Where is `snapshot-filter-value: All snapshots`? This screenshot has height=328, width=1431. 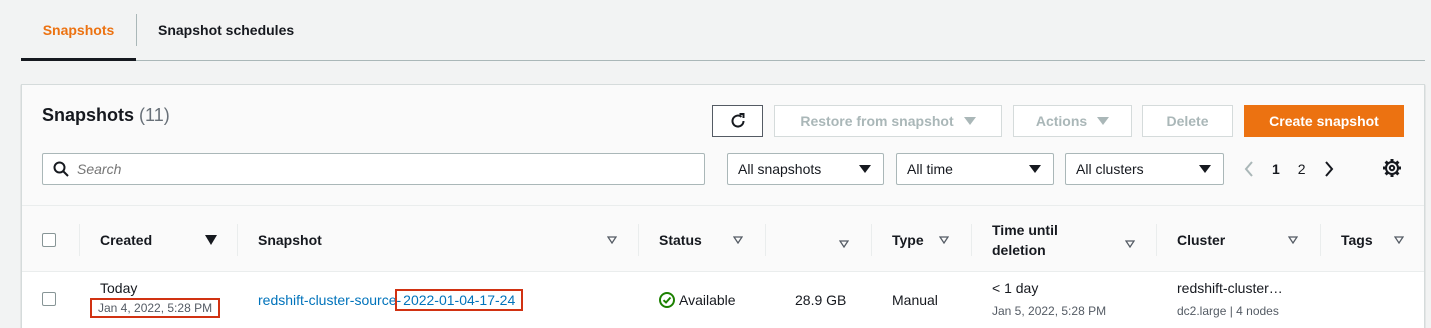 snapshot-filter-value: All snapshots is located at coordinates (780, 169).